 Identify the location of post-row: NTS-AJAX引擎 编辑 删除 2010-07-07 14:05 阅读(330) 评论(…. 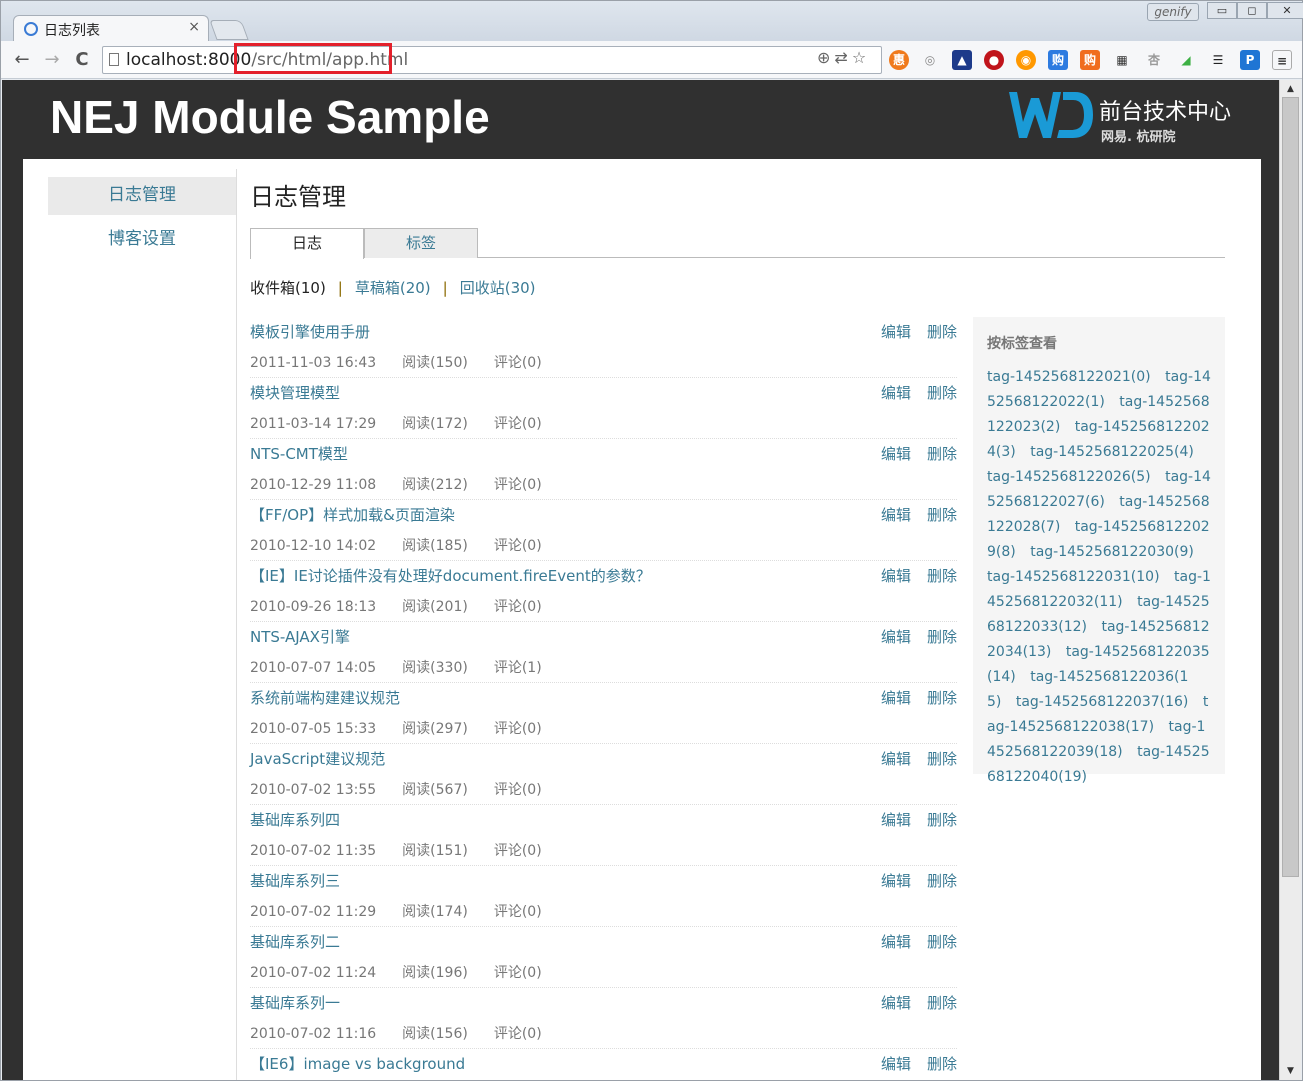
(603, 652).